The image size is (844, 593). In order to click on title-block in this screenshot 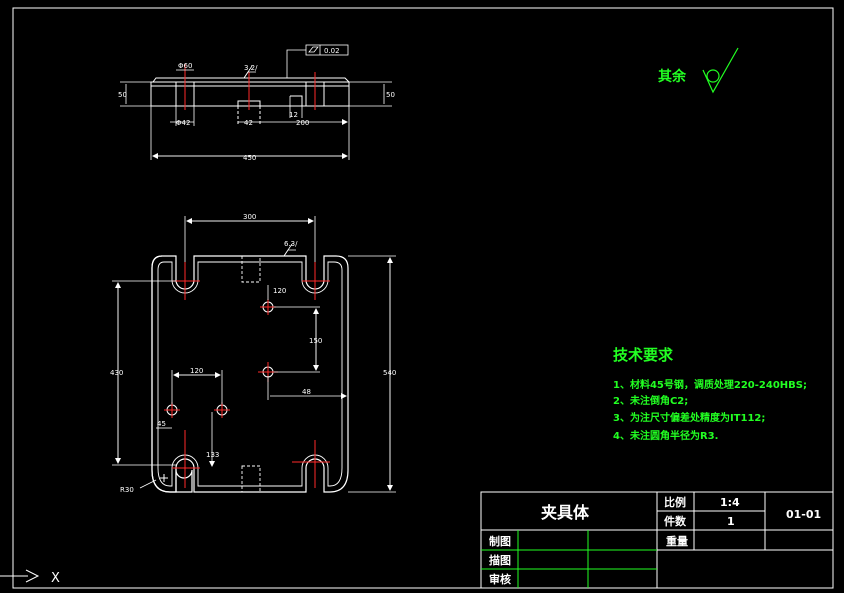, I will do `click(657, 540)`.